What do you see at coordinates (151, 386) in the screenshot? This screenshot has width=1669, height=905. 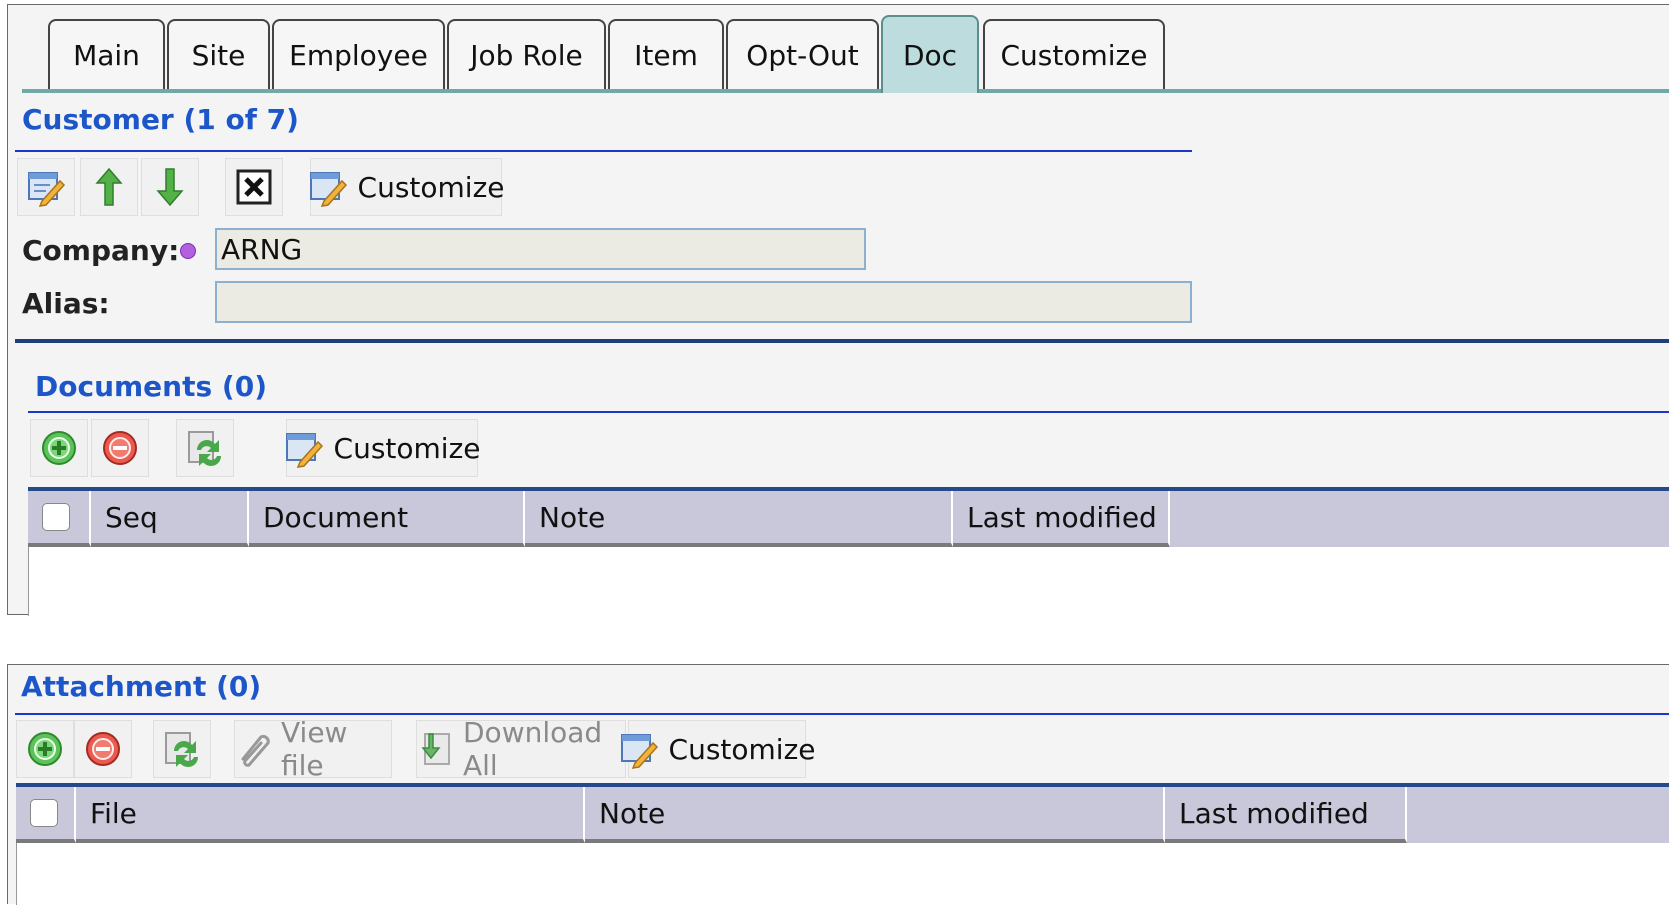 I see `documents-title: Documents (0)` at bounding box center [151, 386].